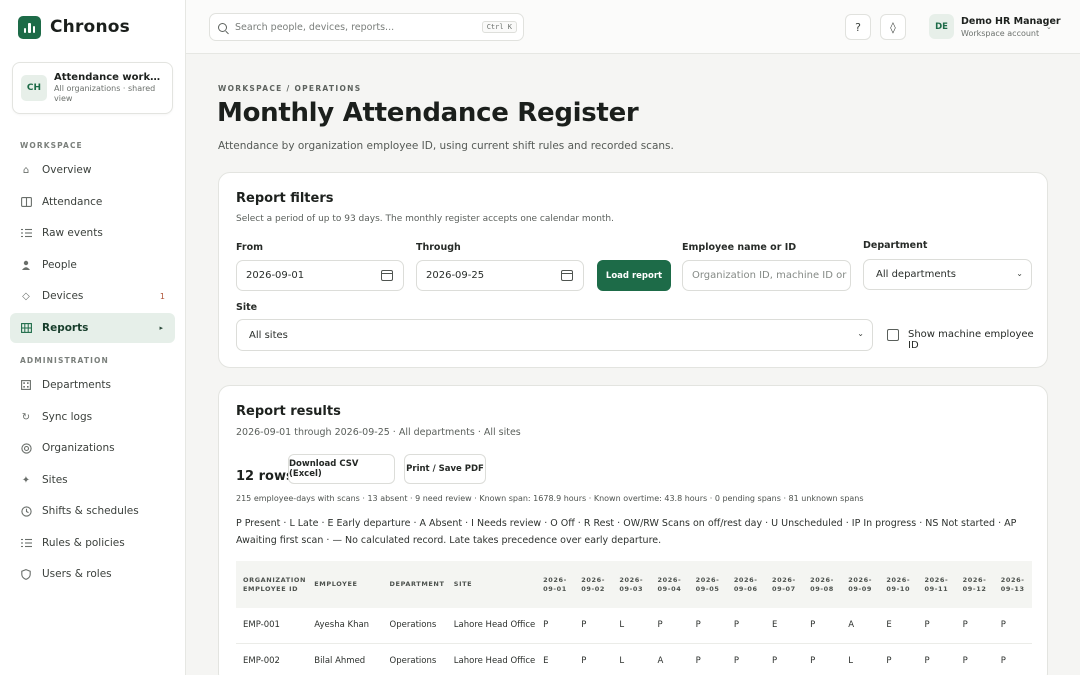  What do you see at coordinates (26, 202) in the screenshot?
I see `book-icon` at bounding box center [26, 202].